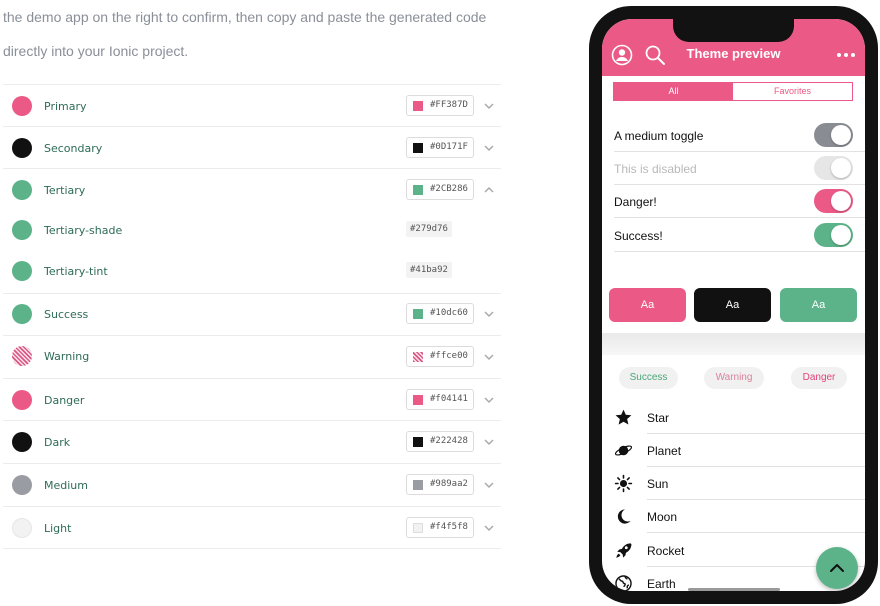  What do you see at coordinates (252, 356) in the screenshot?
I see `color-row-warning: Warning #ffce00` at bounding box center [252, 356].